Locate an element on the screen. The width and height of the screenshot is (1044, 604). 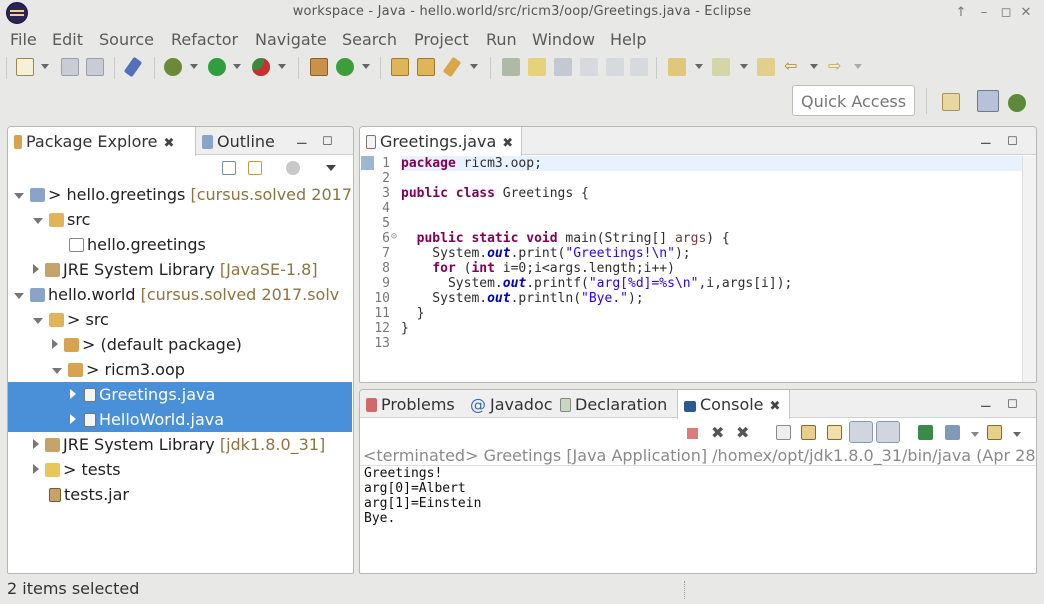
tab-greetings-java: Greetings.java ✖ is located at coordinates (441, 141).